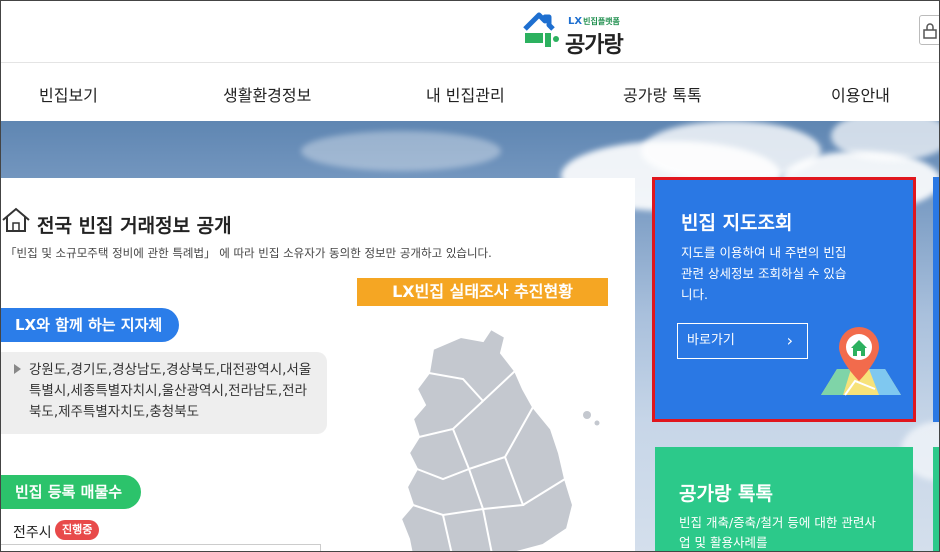  What do you see at coordinates (161, 547) in the screenshot?
I see `listing-count-box` at bounding box center [161, 547].